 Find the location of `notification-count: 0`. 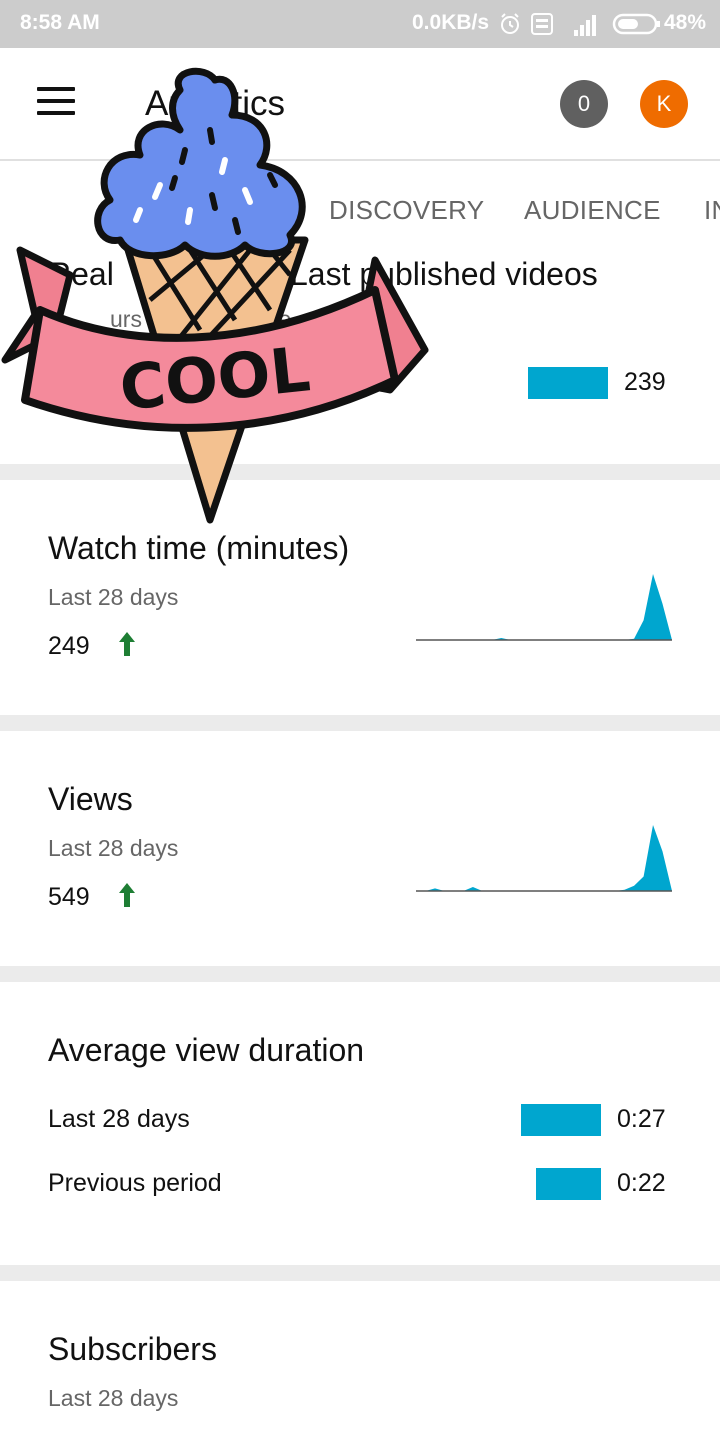

notification-count: 0 is located at coordinates (584, 103).